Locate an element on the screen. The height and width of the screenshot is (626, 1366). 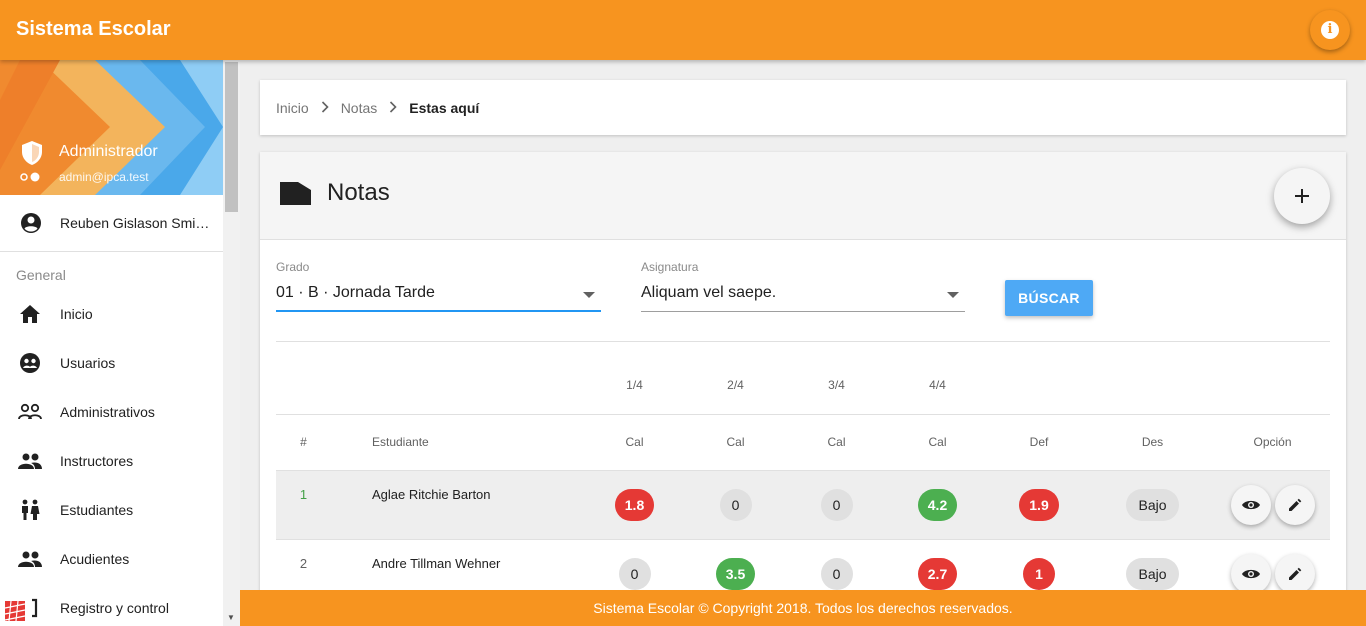
info-icon: i is located at coordinates (1330, 30).